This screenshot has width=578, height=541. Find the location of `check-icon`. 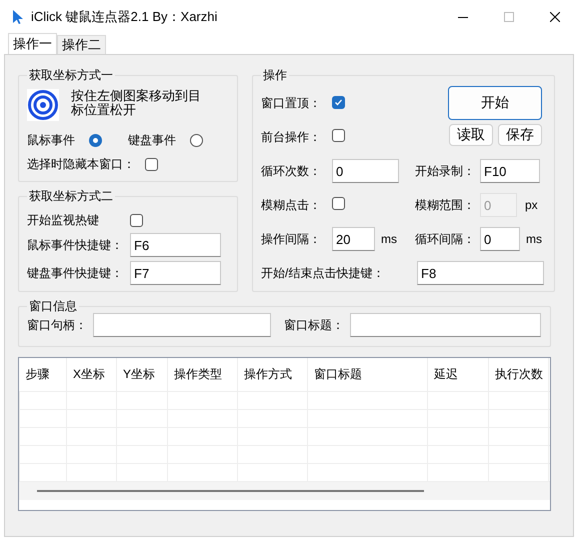

check-icon is located at coordinates (338, 102).